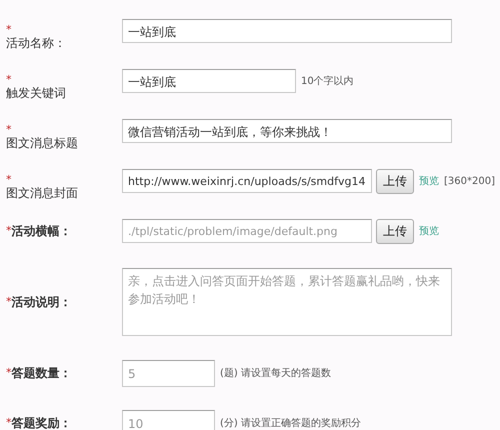 The height and width of the screenshot is (430, 500). What do you see at coordinates (287, 131) in the screenshot?
I see `input-field: 微信营销活动一站到底，等你来挑战！` at bounding box center [287, 131].